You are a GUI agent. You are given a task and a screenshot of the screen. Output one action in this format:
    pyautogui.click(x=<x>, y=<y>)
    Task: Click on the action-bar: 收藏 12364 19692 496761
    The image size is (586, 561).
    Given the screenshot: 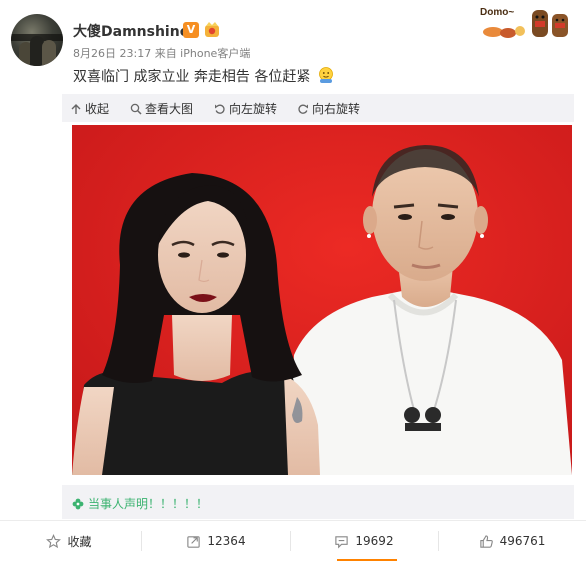 What is the action you would take?
    pyautogui.click(x=293, y=540)
    